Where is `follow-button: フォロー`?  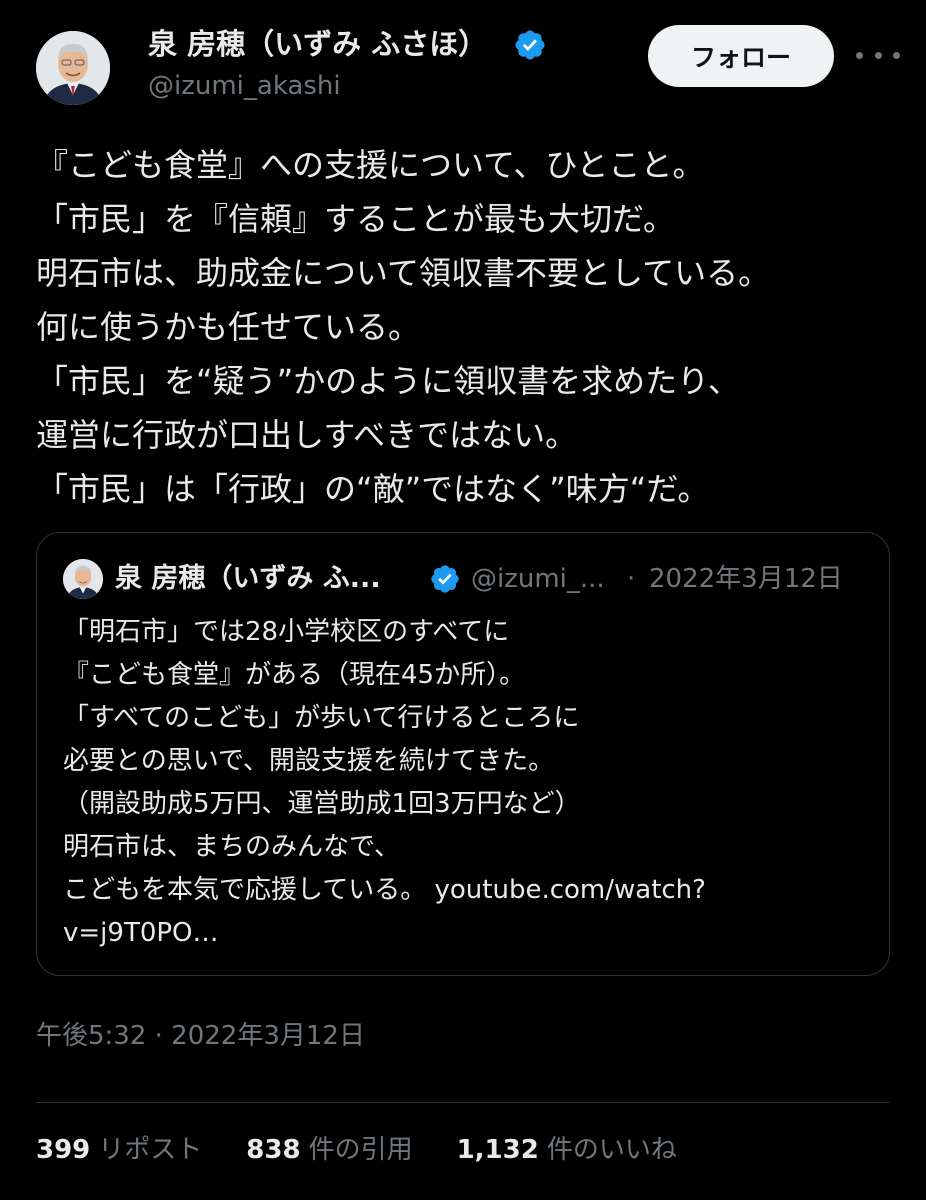 follow-button: フォロー is located at coordinates (741, 56).